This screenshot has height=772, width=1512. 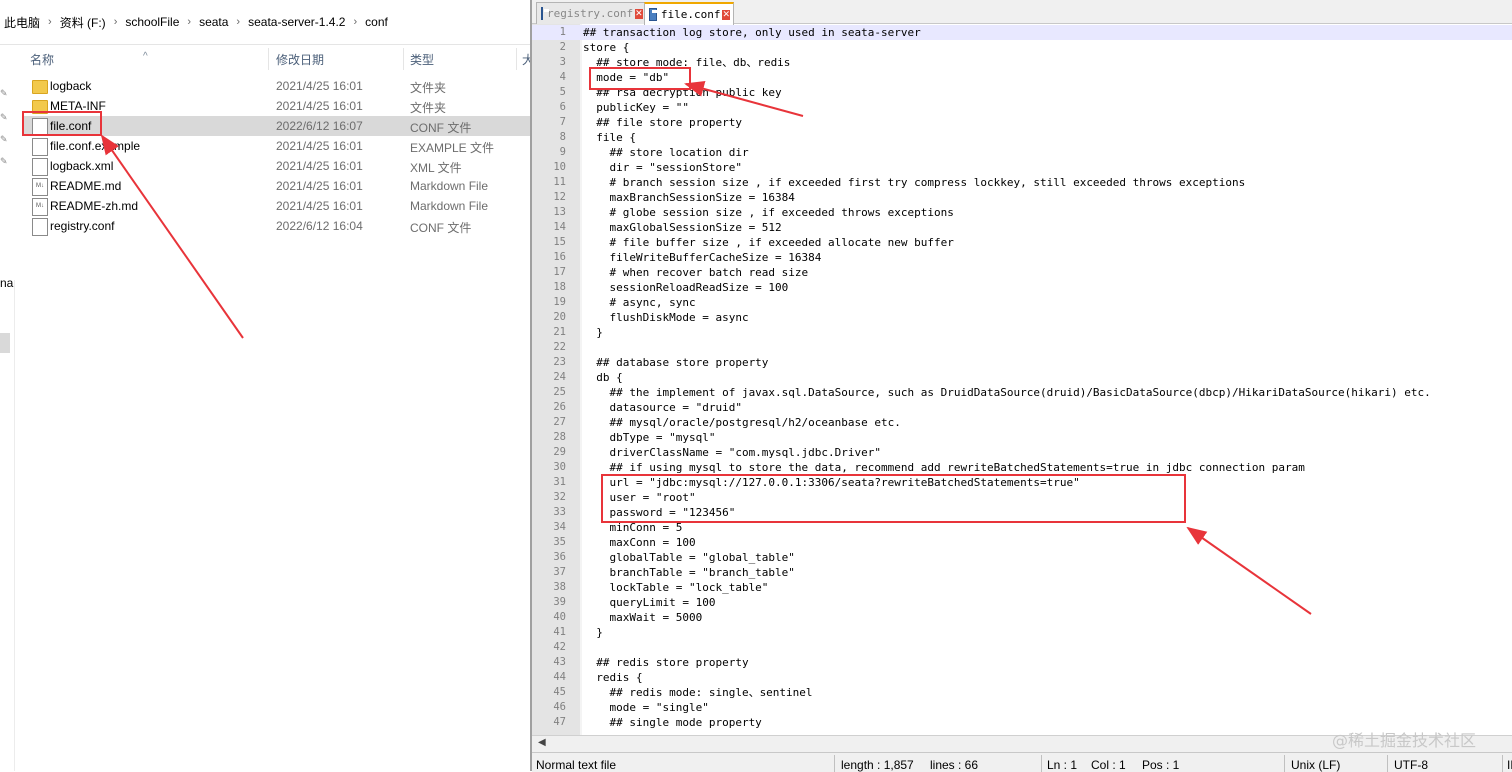 What do you see at coordinates (42, 59) in the screenshot?
I see `column-header-name: 名称` at bounding box center [42, 59].